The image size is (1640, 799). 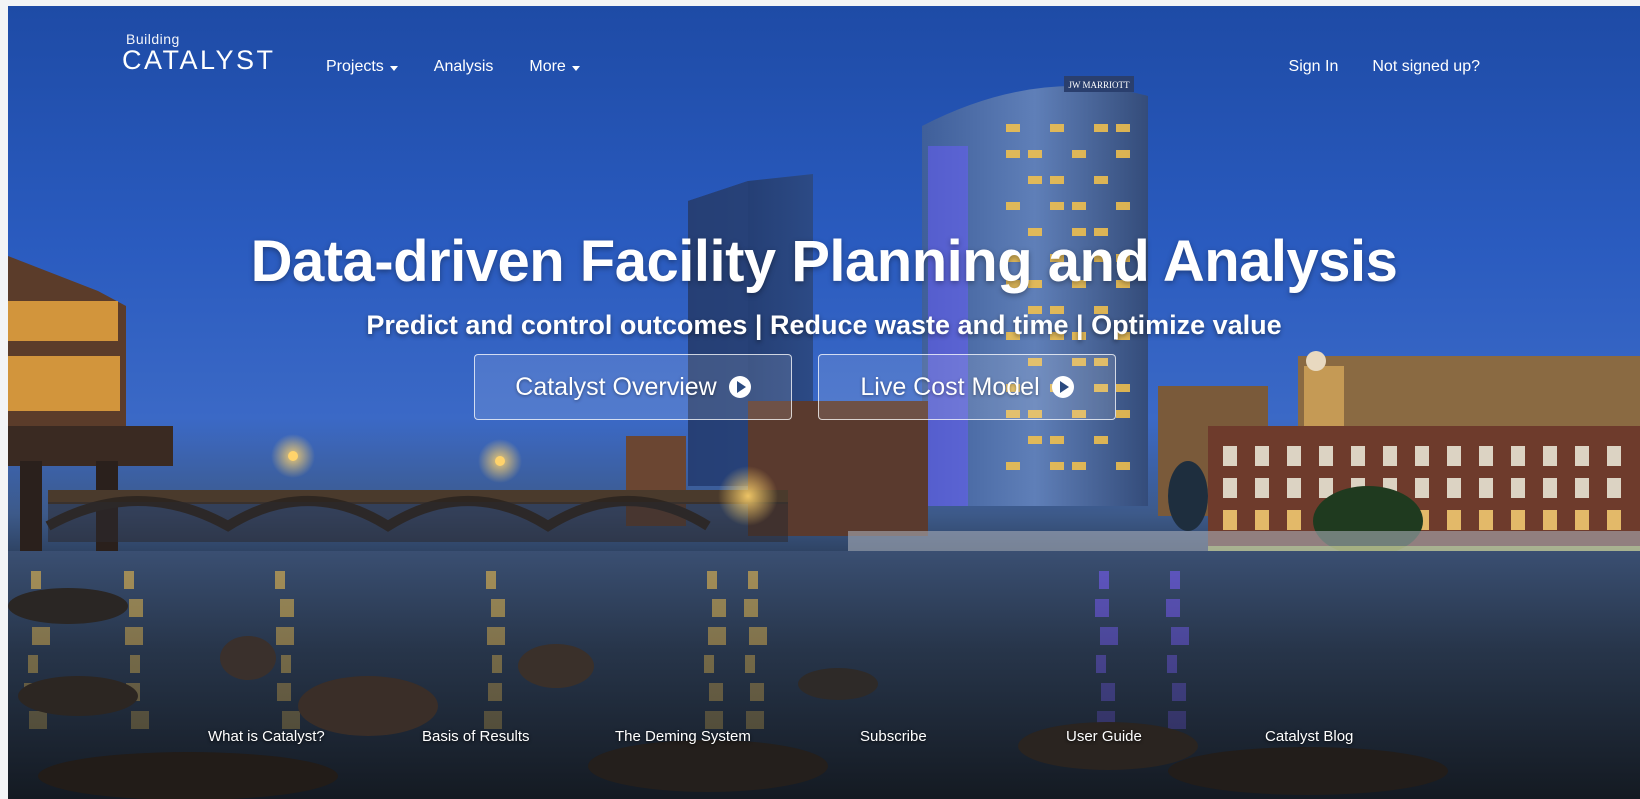 I want to click on nav-projects-label: Projects, so click(x=355, y=66).